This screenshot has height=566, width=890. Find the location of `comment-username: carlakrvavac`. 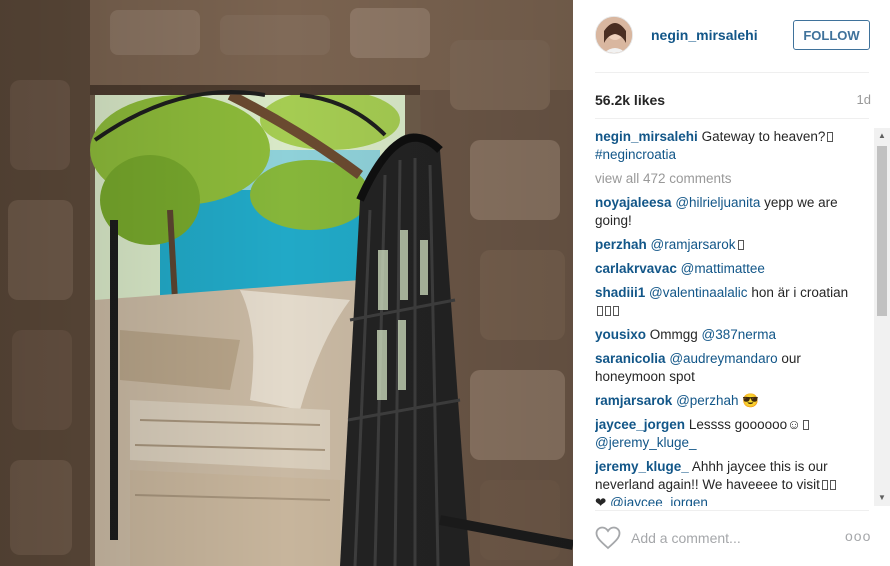

comment-username: carlakrvavac is located at coordinates (636, 268).